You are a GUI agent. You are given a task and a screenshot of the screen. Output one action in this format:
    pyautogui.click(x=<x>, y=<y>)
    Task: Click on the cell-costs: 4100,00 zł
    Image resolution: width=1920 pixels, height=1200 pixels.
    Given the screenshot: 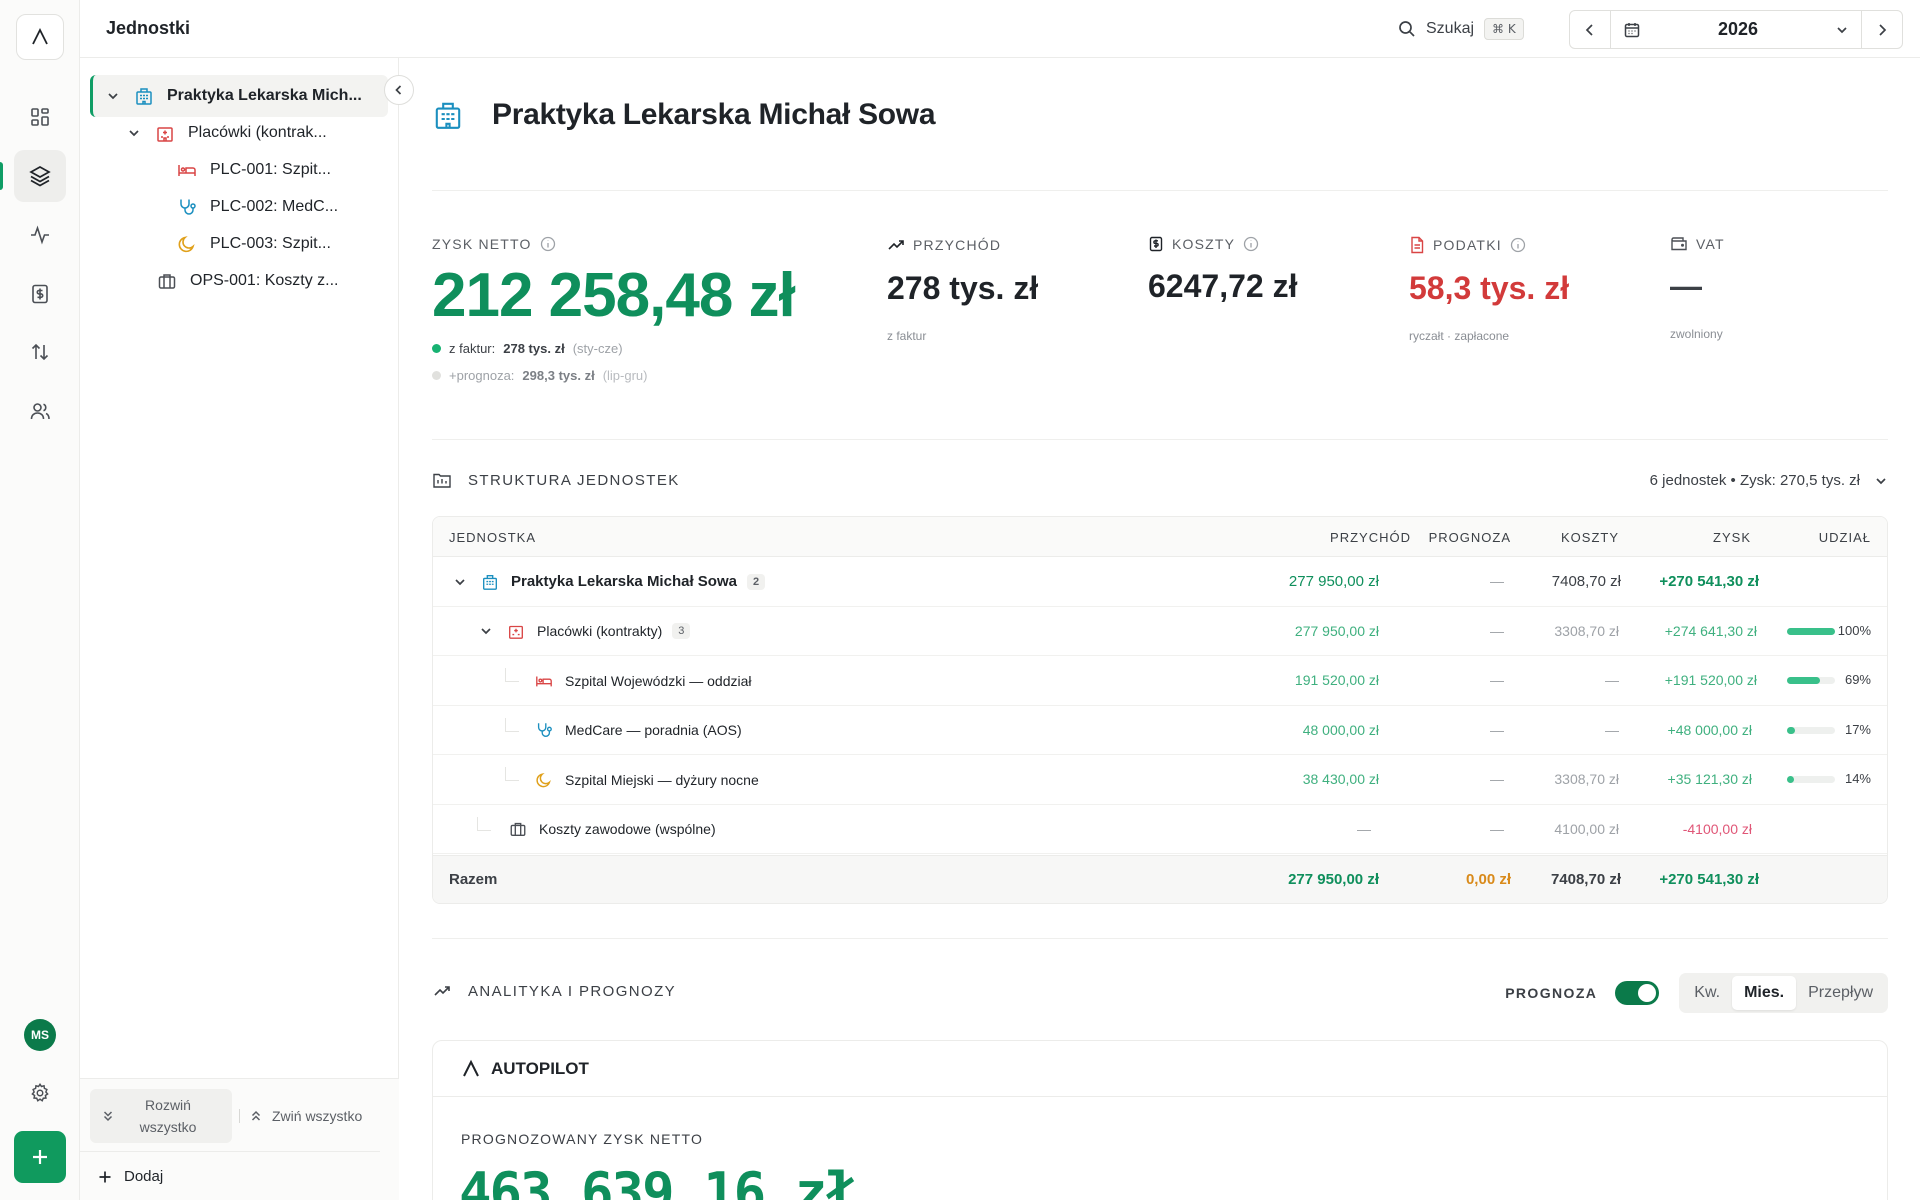 What is the action you would take?
    pyautogui.click(x=1586, y=828)
    